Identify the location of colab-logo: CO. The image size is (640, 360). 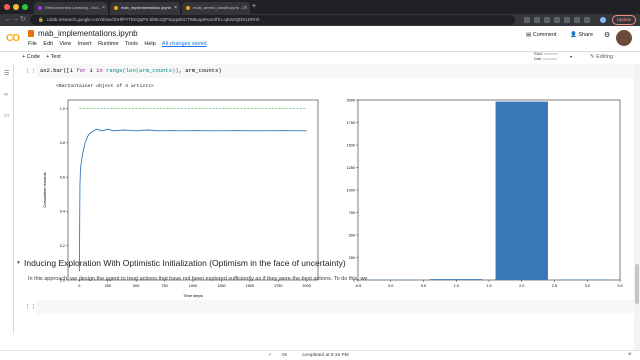
(13, 38).